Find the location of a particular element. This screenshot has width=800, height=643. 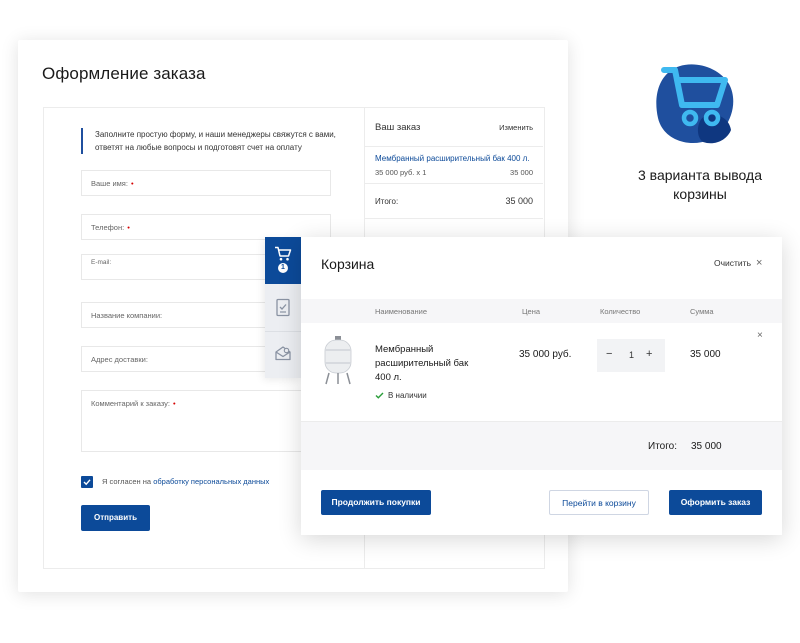

quantity-stepper: − 1 + is located at coordinates (631, 355).